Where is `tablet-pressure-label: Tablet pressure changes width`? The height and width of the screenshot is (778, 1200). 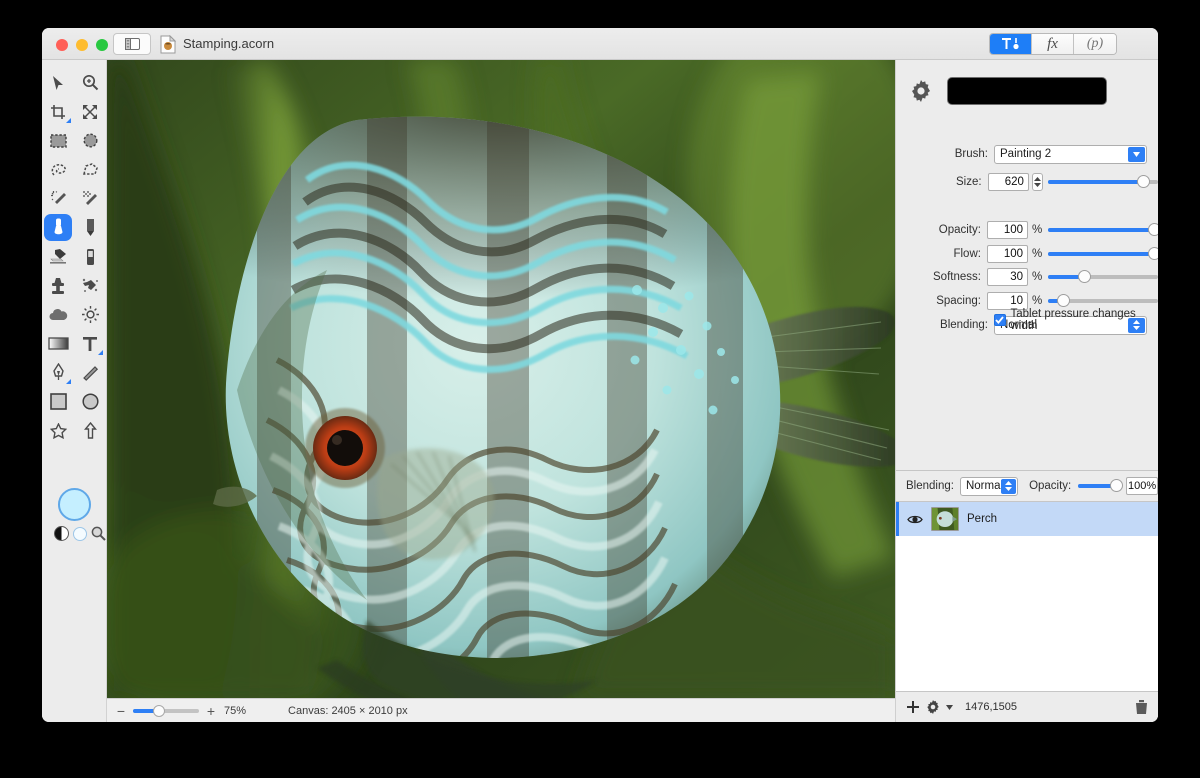
tablet-pressure-label: Tablet pressure changes width is located at coordinates (1073, 320).